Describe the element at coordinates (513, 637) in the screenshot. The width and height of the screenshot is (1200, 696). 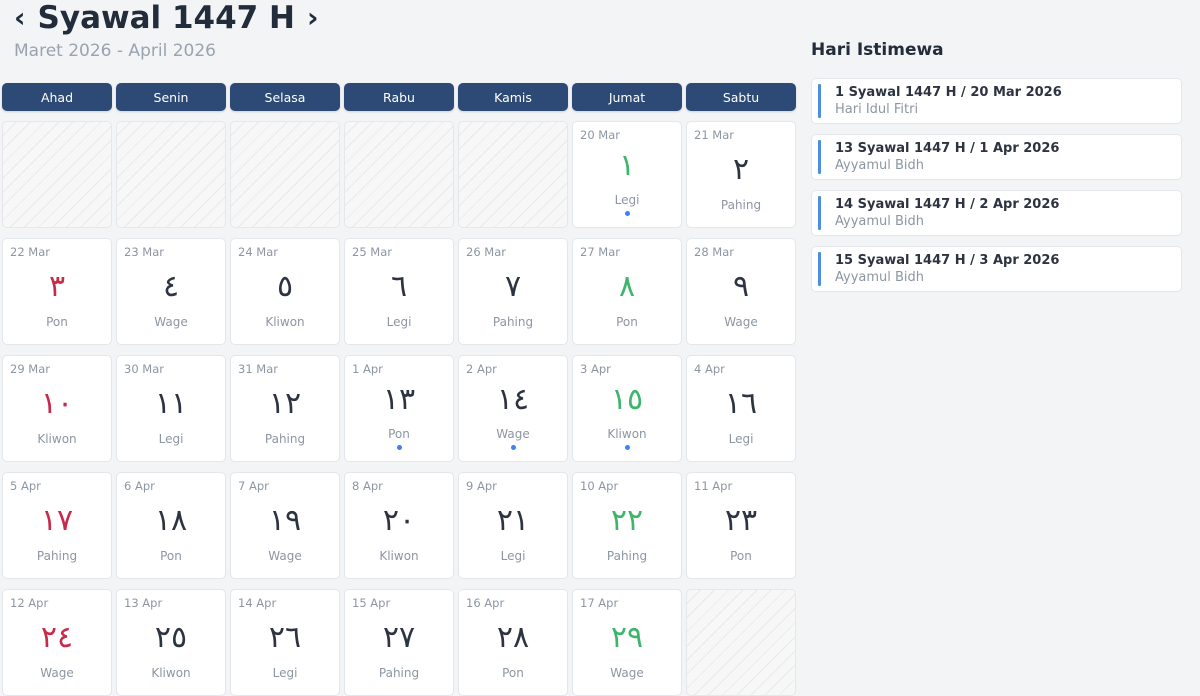
I see `hijri-day-number: ٢٨` at that location.